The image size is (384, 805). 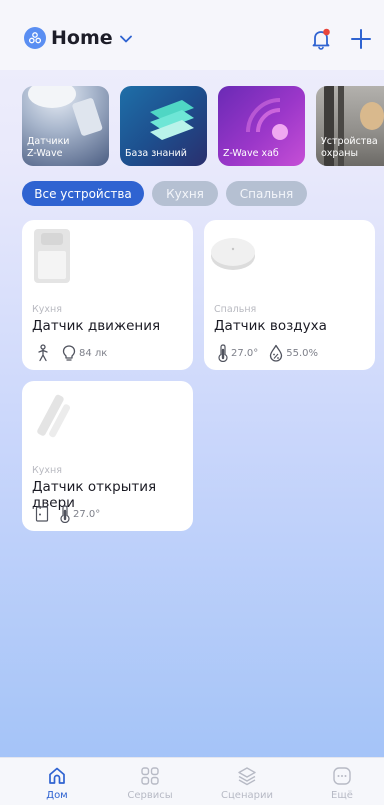 I want to click on home-selector: Home, so click(x=78, y=38).